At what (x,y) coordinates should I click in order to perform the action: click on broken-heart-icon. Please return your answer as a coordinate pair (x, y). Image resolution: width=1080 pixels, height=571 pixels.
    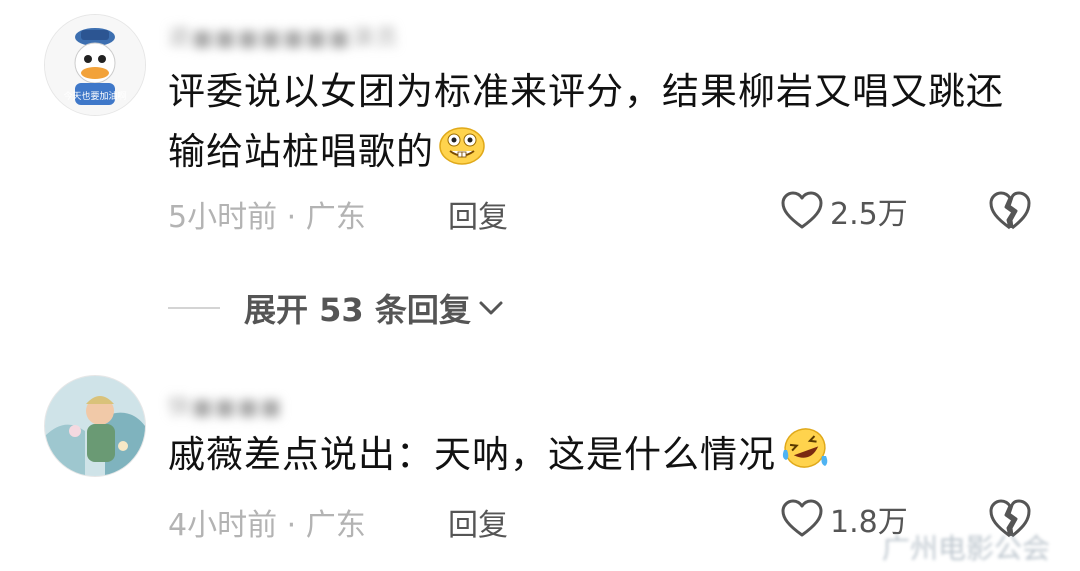
    Looking at the image, I should click on (1010, 210).